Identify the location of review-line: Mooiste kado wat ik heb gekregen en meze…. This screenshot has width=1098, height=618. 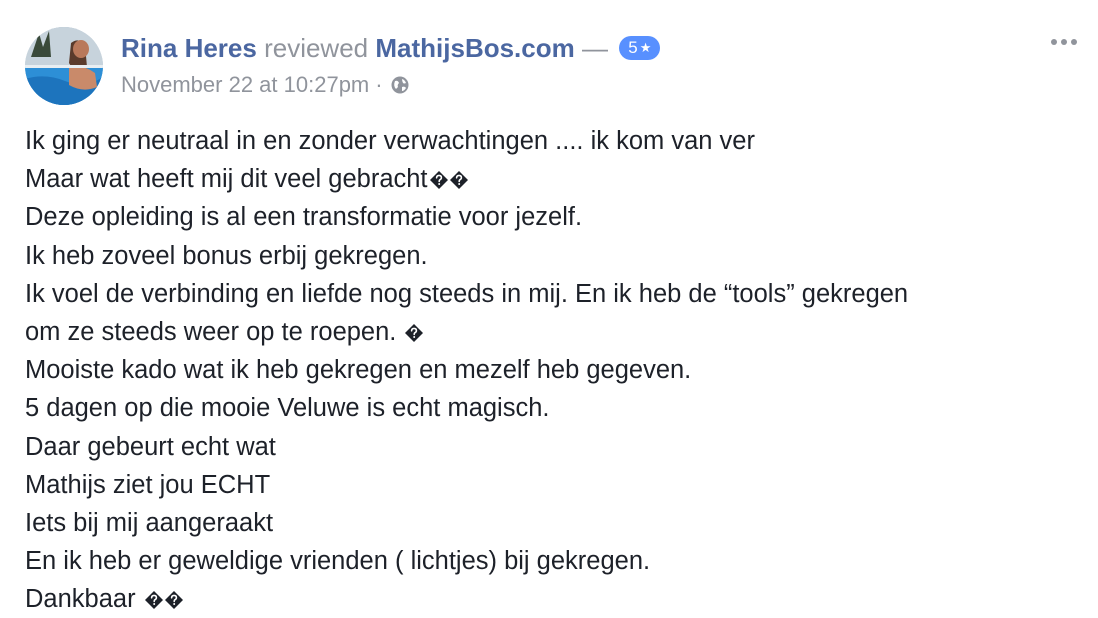
(555, 370).